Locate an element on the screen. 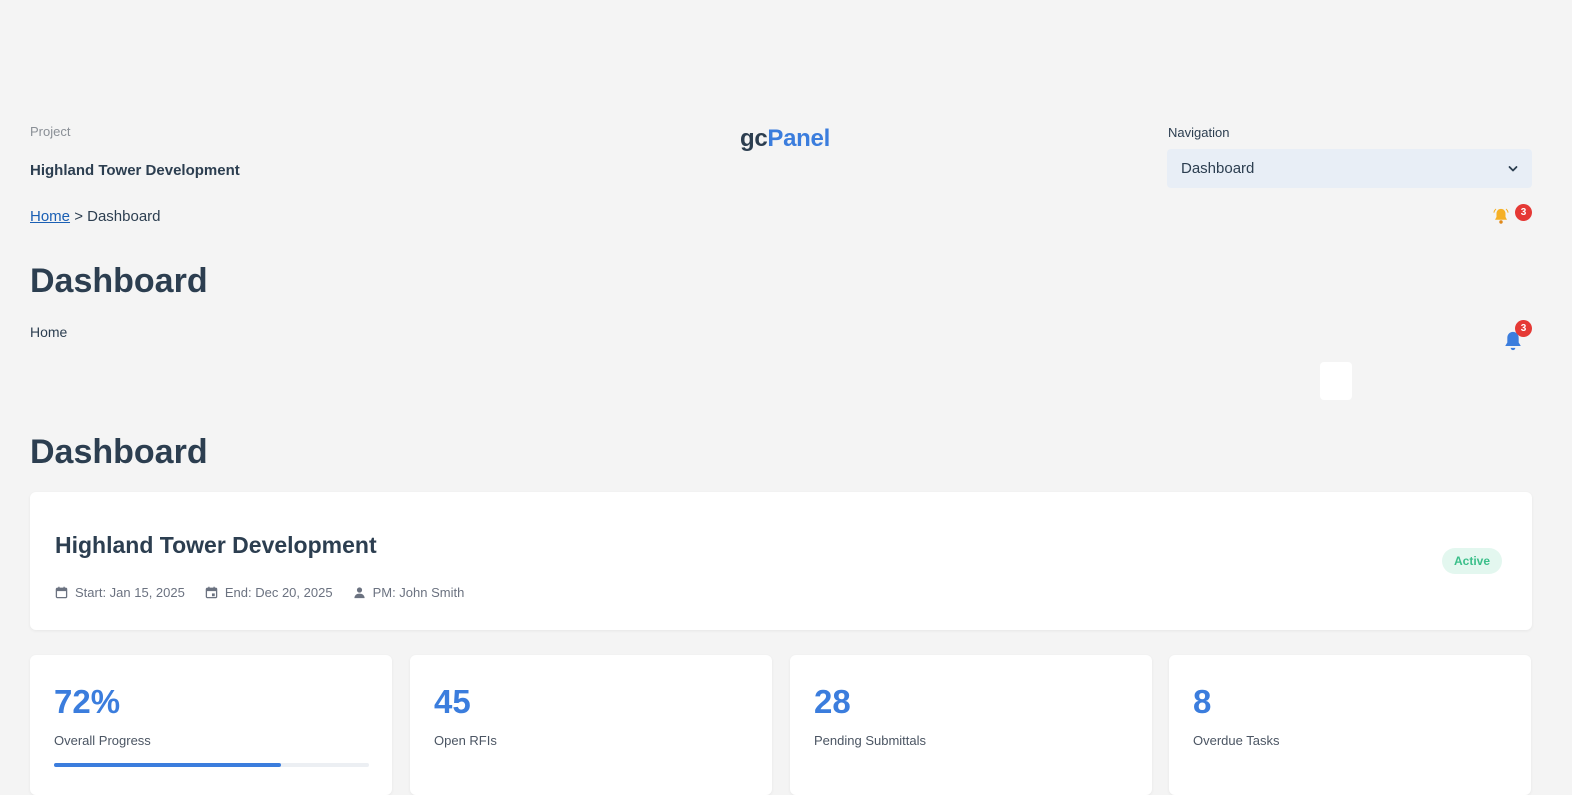 The width and height of the screenshot is (1572, 795). brand-logo: gcPanel is located at coordinates (785, 139).